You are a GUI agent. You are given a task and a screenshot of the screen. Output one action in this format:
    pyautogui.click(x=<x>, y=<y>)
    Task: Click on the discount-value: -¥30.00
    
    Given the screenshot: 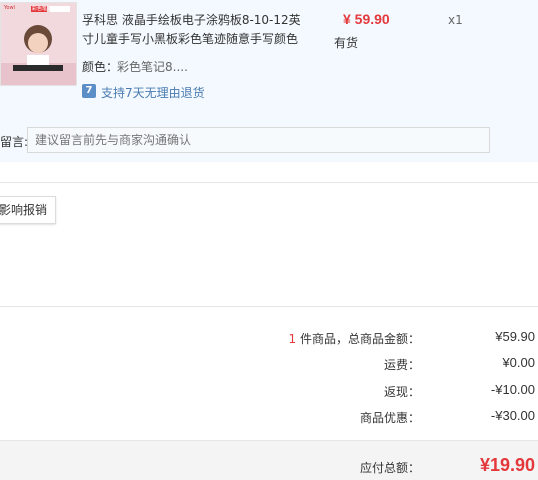 What is the action you would take?
    pyautogui.click(x=512, y=415)
    